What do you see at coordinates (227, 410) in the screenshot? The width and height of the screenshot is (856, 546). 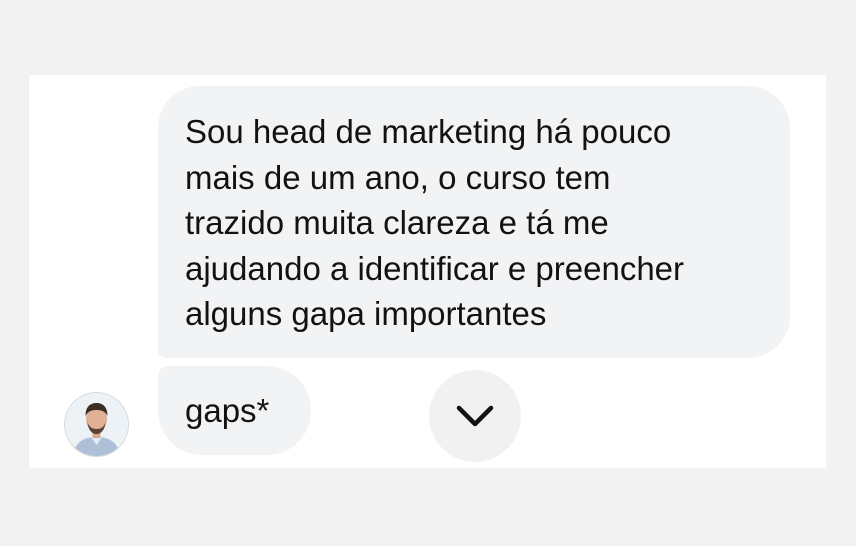 I see `message-text: gaps*` at bounding box center [227, 410].